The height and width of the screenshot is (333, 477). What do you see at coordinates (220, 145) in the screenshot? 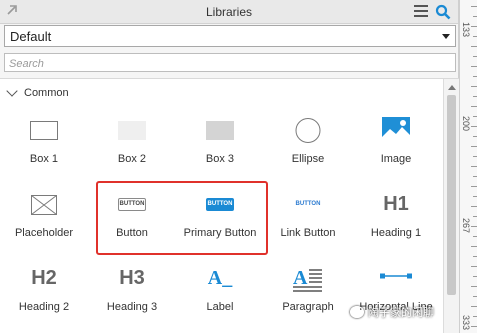
I see `widget-box-3: Box 3` at bounding box center [220, 145].